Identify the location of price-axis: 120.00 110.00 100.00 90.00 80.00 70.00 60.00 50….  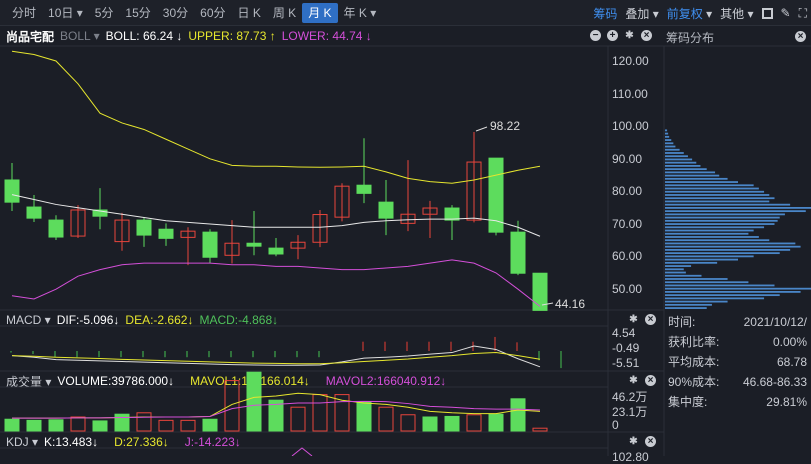
(636, 155).